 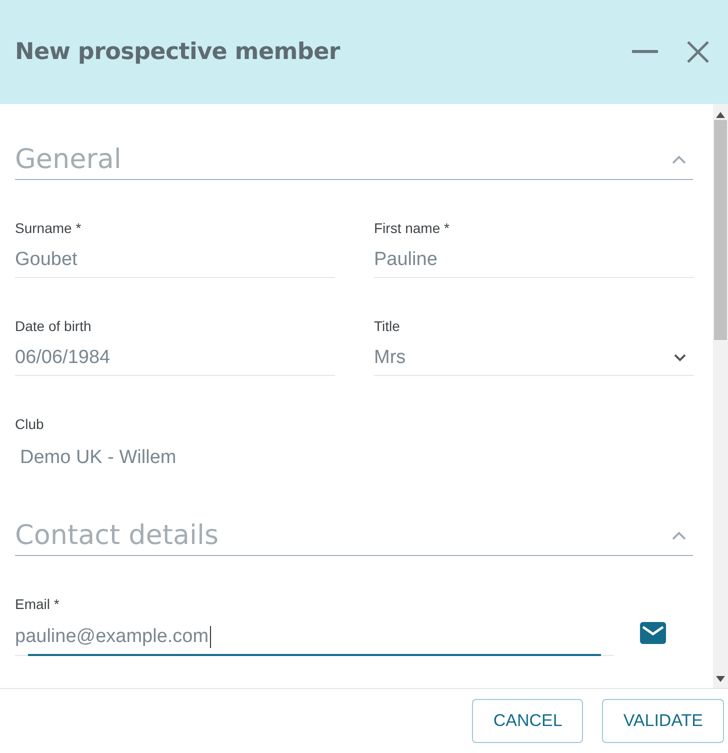 I want to click on section-header: General, so click(x=354, y=162).